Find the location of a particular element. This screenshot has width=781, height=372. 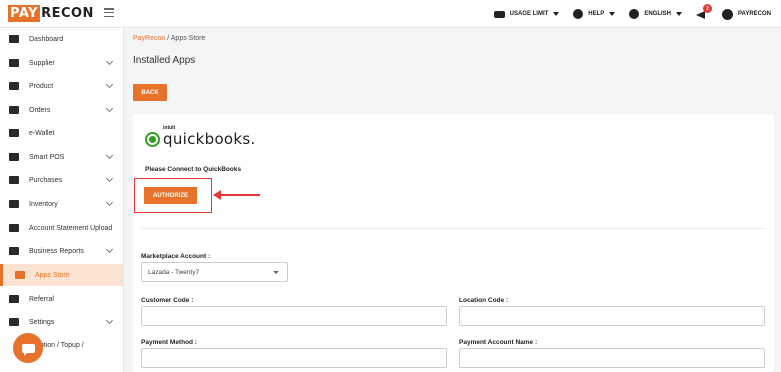

language-menu: ENGLISH is located at coordinates (655, 14).